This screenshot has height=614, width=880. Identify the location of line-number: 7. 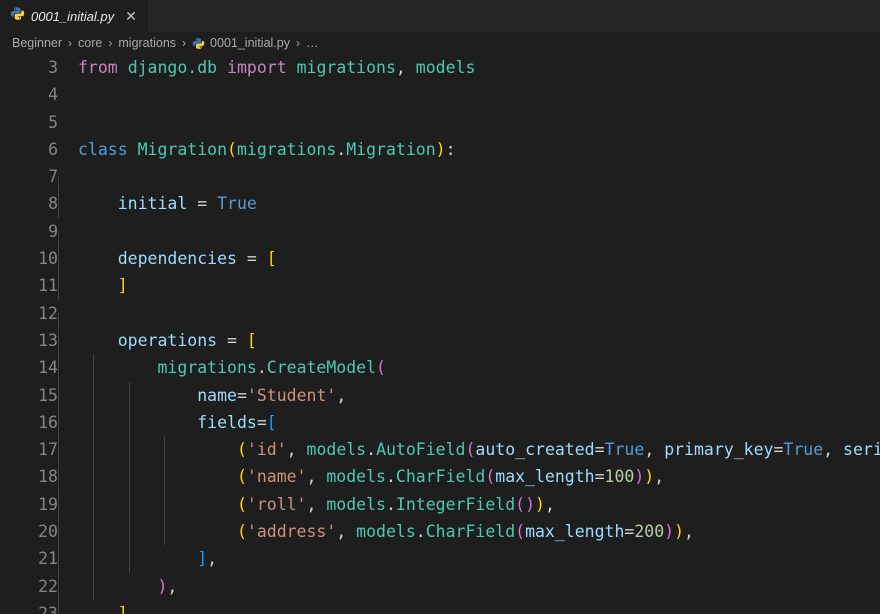
(53, 177).